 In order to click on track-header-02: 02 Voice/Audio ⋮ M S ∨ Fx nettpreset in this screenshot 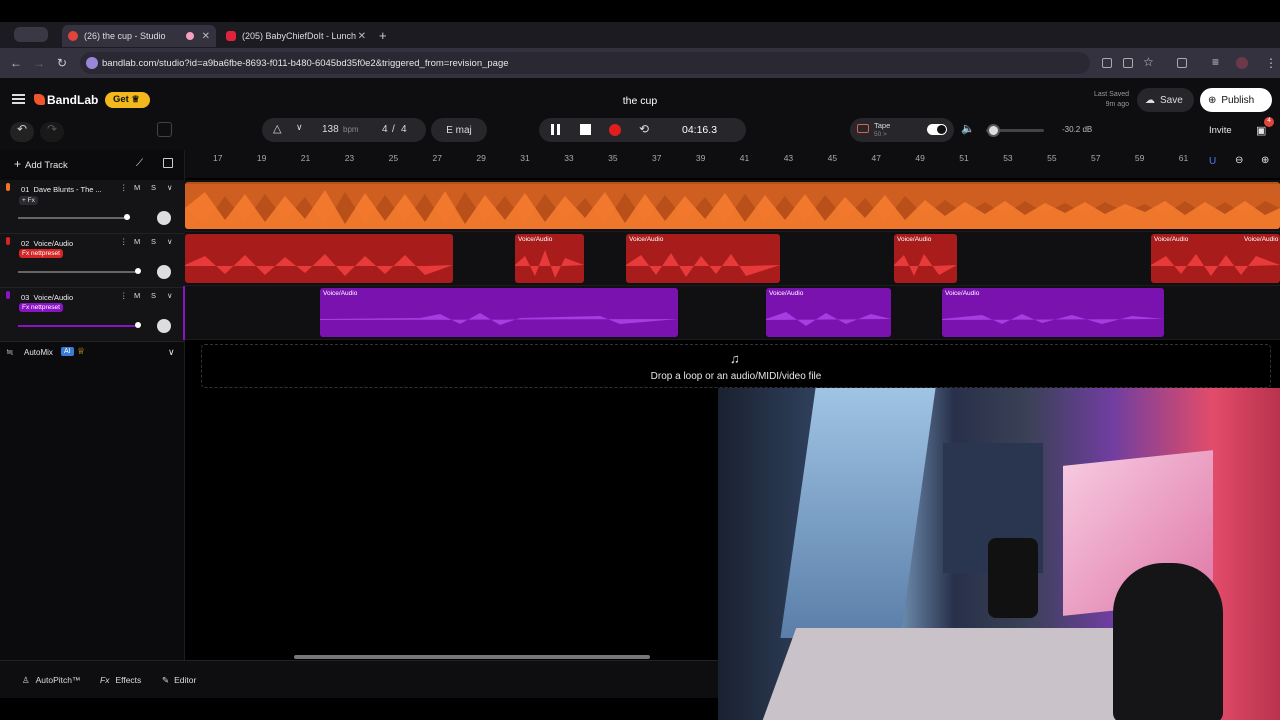, I will do `click(92, 261)`.